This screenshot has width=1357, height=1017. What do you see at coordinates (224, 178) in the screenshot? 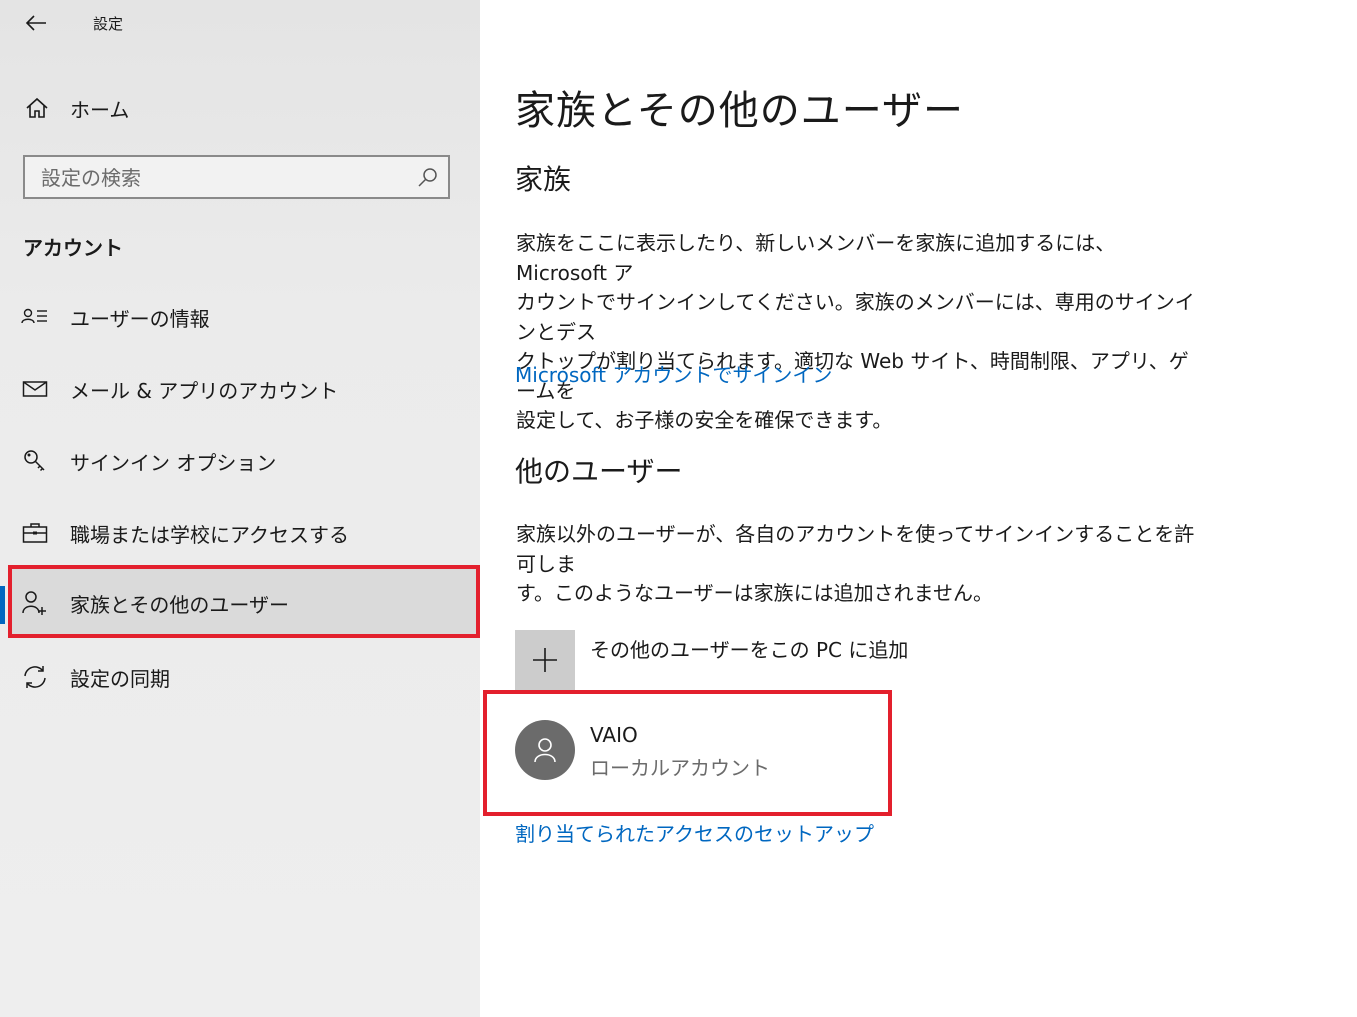
I see `search-input` at bounding box center [224, 178].